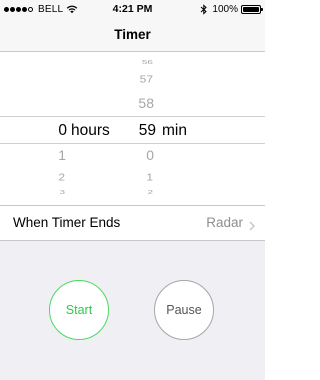 This screenshot has width=320, height=380. What do you see at coordinates (224, 222) in the screenshot?
I see `timer-sound-value: Radar` at bounding box center [224, 222].